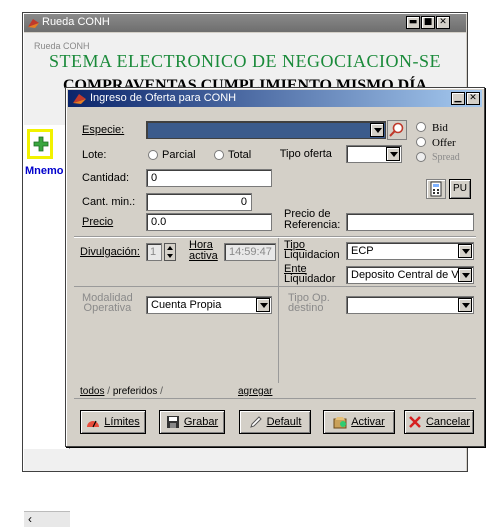 This screenshot has height=527, width=488. Describe the element at coordinates (209, 178) in the screenshot. I see `cantidad-input: 0` at that location.